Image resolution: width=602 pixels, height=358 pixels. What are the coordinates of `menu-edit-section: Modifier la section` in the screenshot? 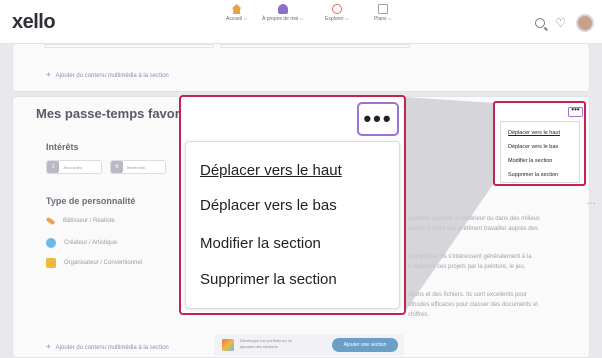 It's located at (260, 243).